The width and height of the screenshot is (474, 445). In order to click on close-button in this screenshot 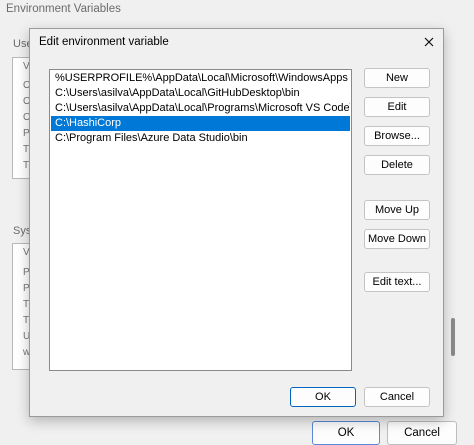, I will do `click(429, 42)`.